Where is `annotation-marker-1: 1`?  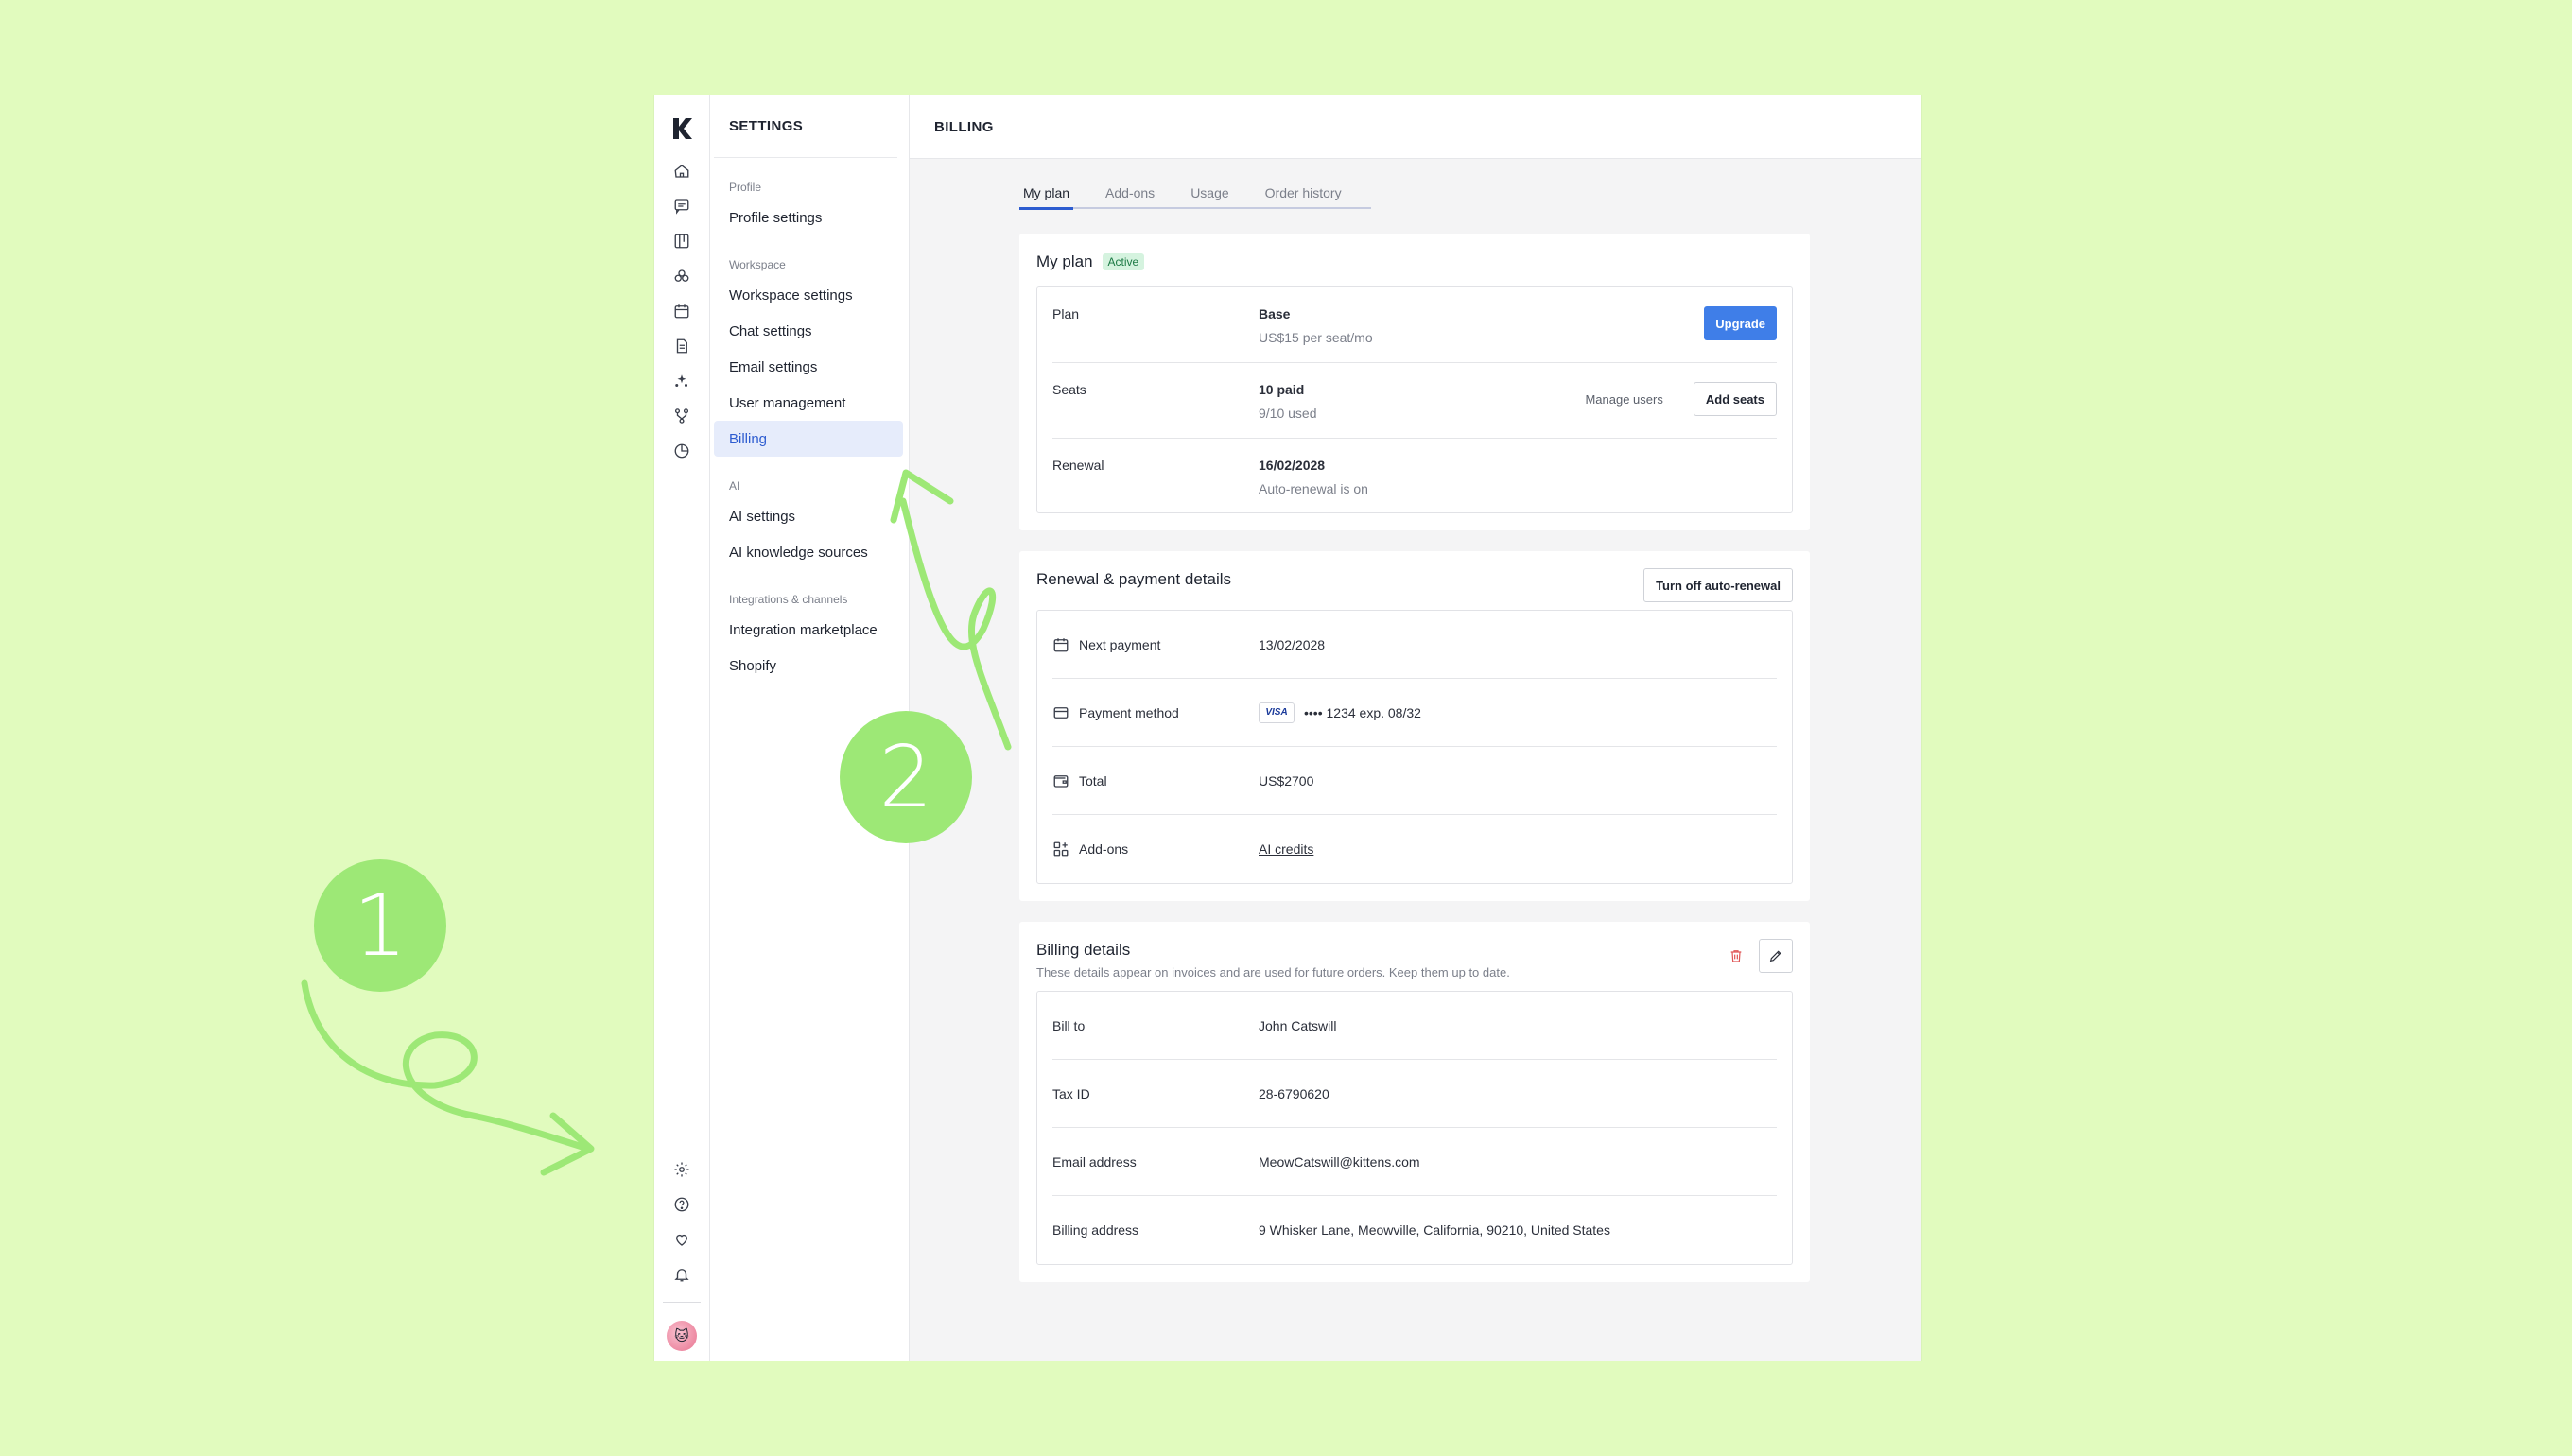
annotation-marker-1: 1 is located at coordinates (380, 925).